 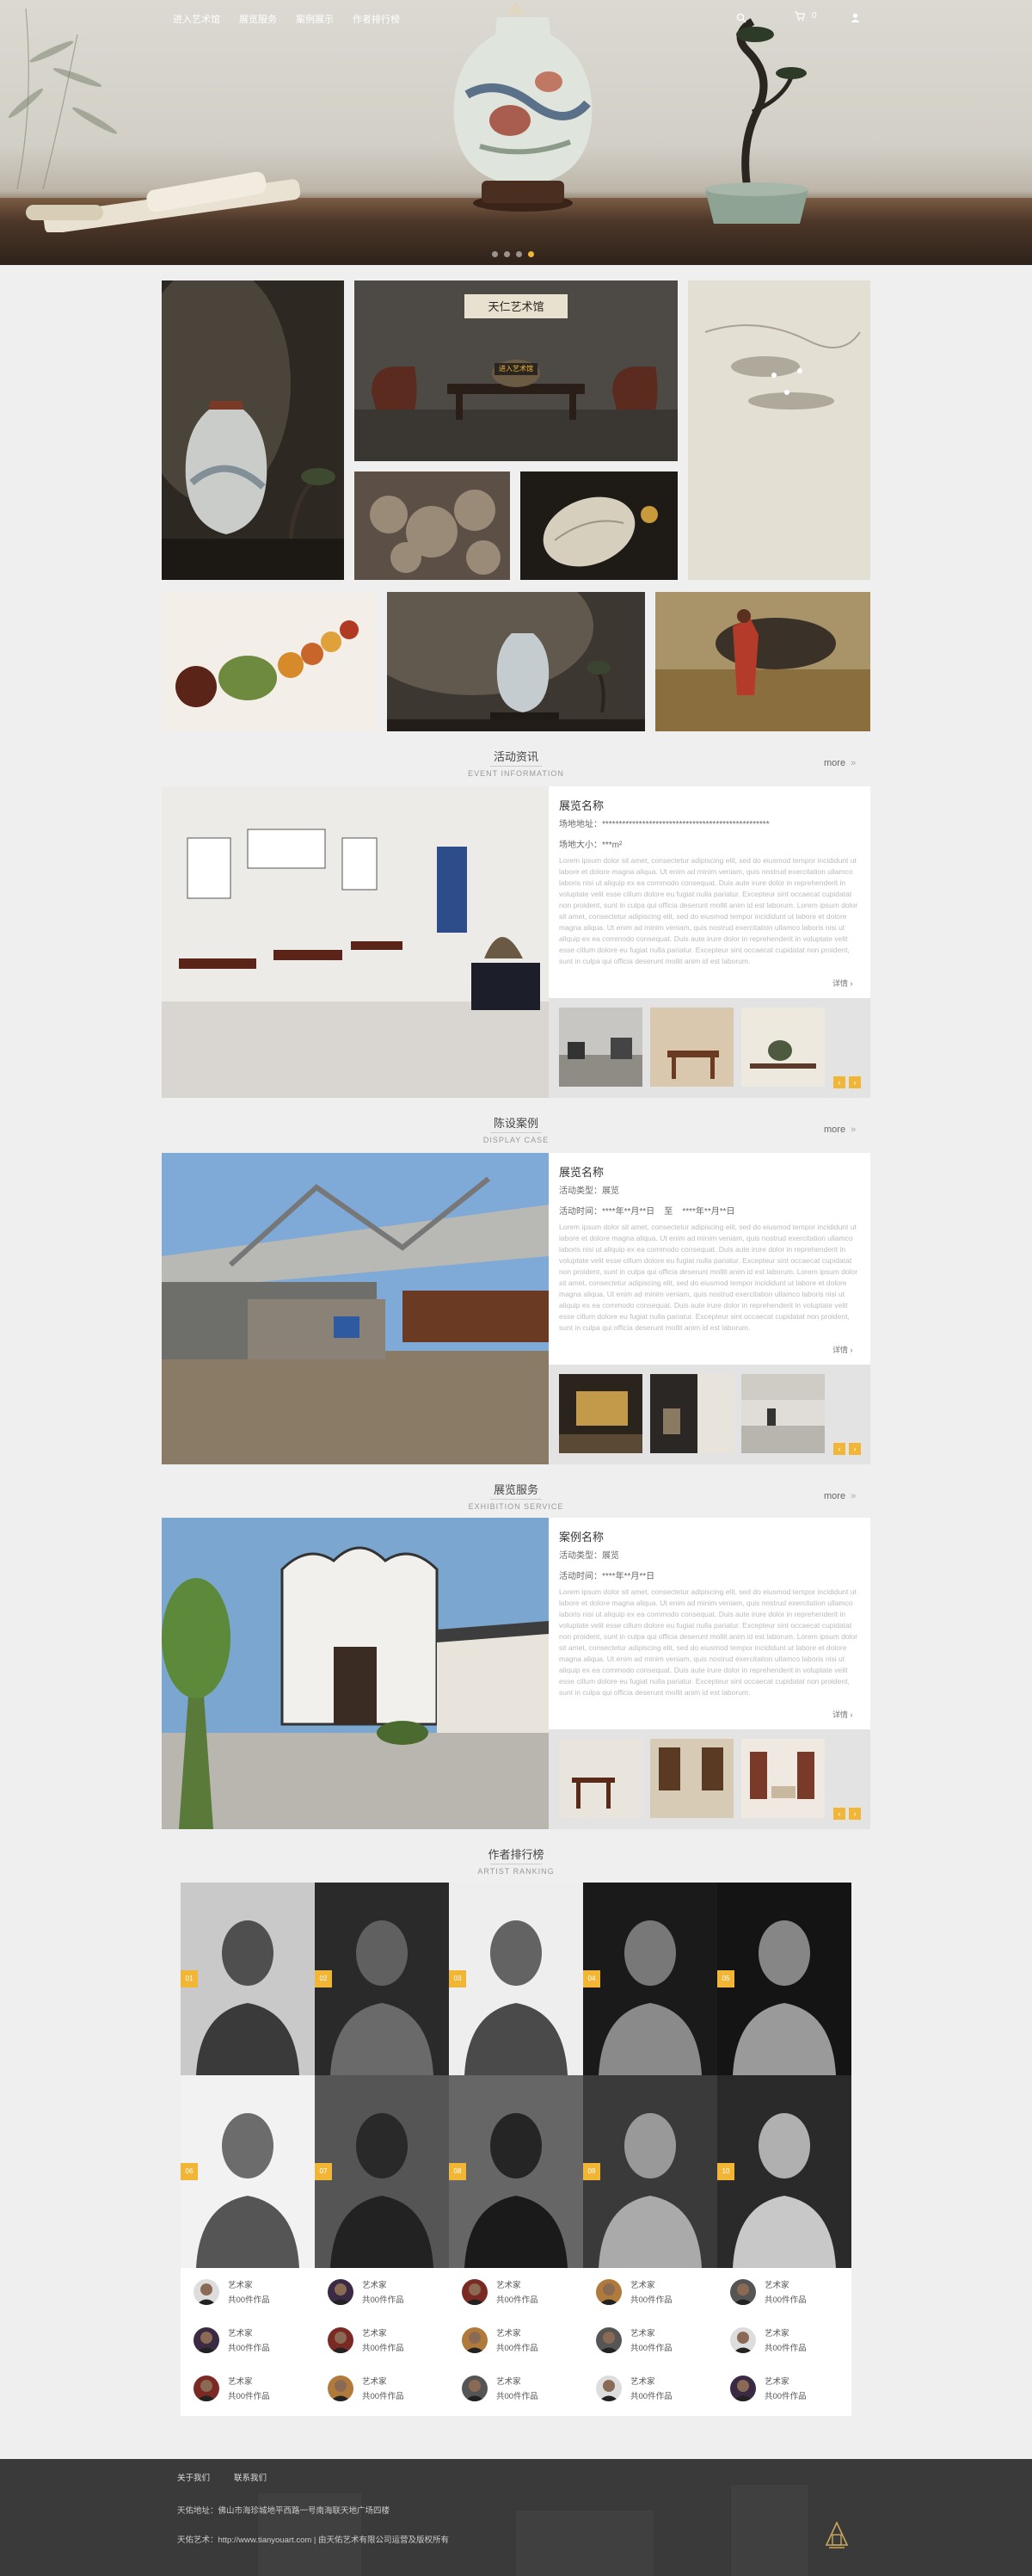 What do you see at coordinates (253, 430) in the screenshot?
I see `gallery-tile-vase` at bounding box center [253, 430].